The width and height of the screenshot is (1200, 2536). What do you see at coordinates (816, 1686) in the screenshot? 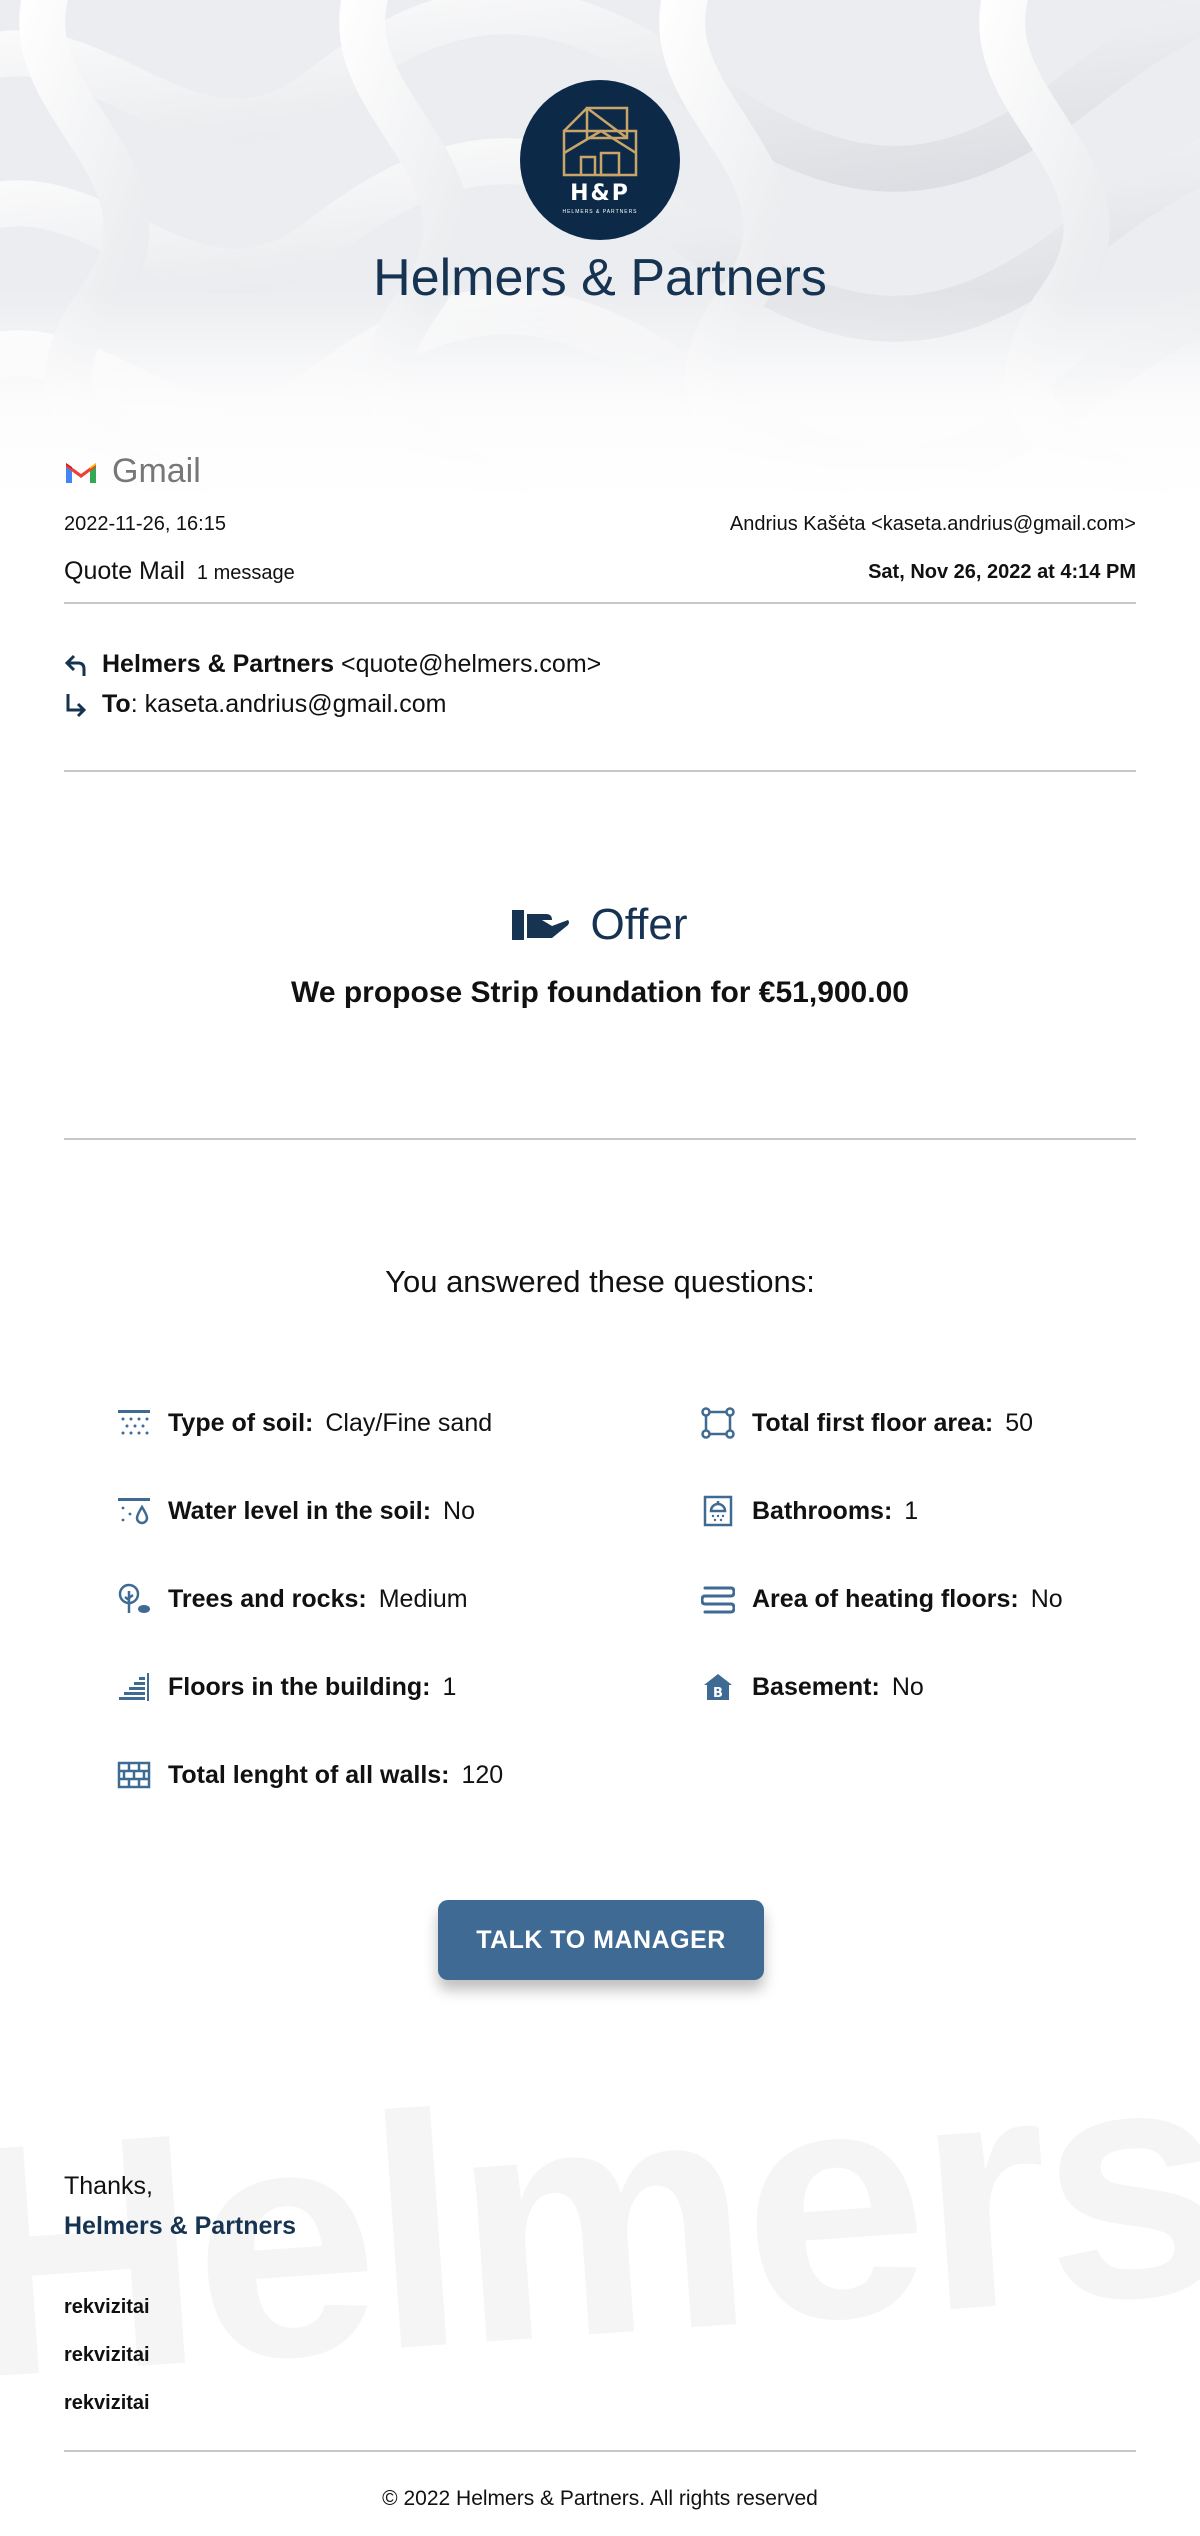
I see `question-label: Basement:` at bounding box center [816, 1686].